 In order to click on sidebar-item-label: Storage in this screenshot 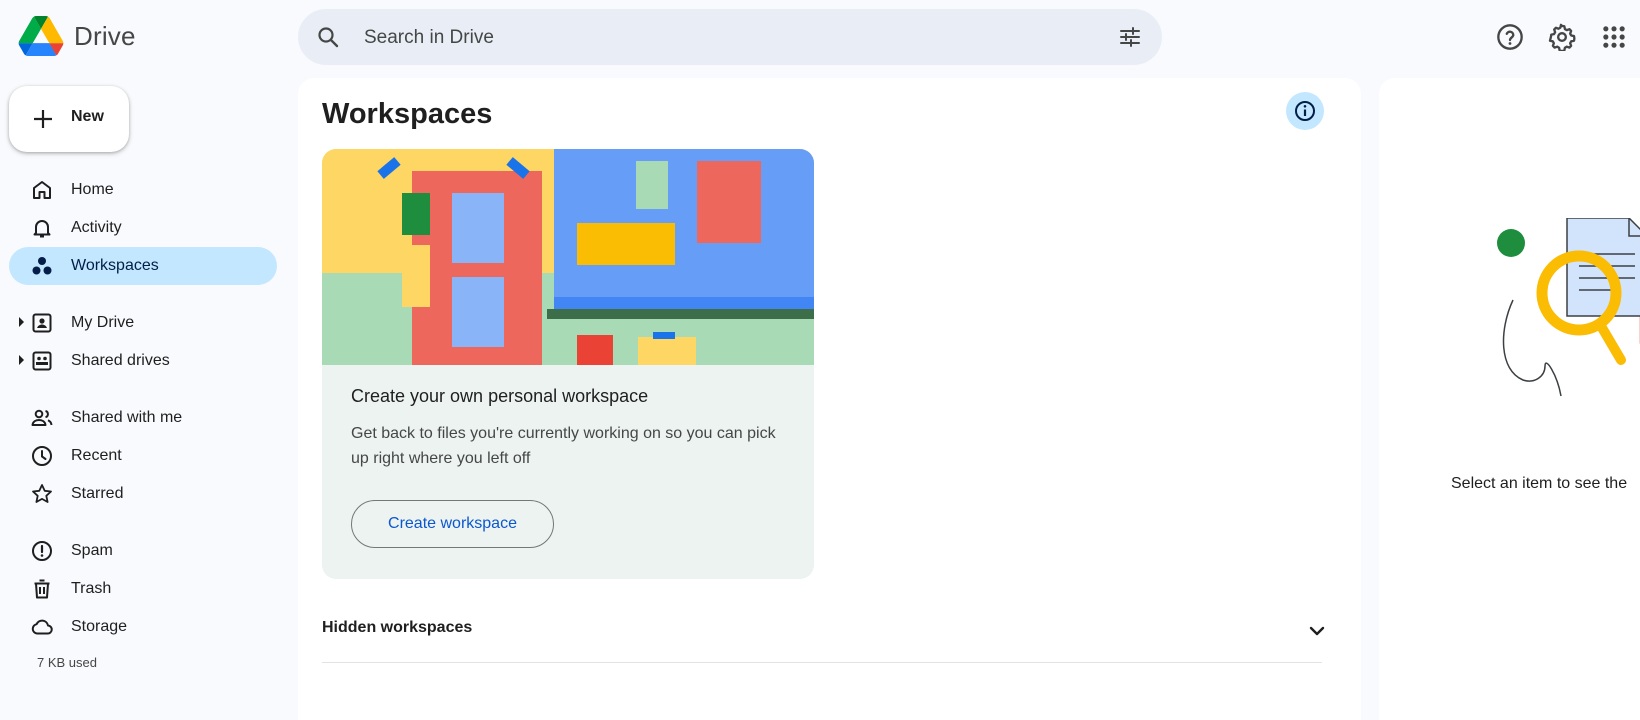, I will do `click(99, 626)`.